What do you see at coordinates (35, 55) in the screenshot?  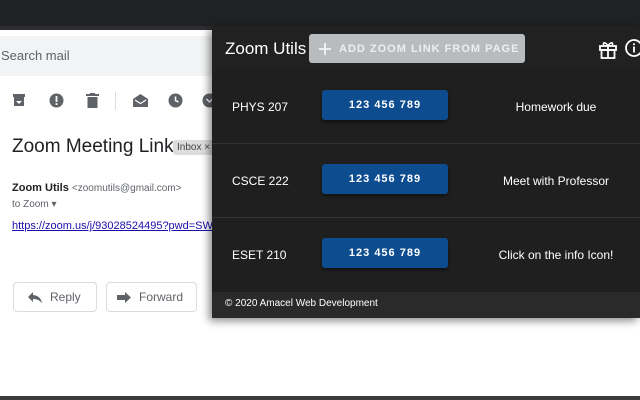 I see `search-placeholder: Search mail` at bounding box center [35, 55].